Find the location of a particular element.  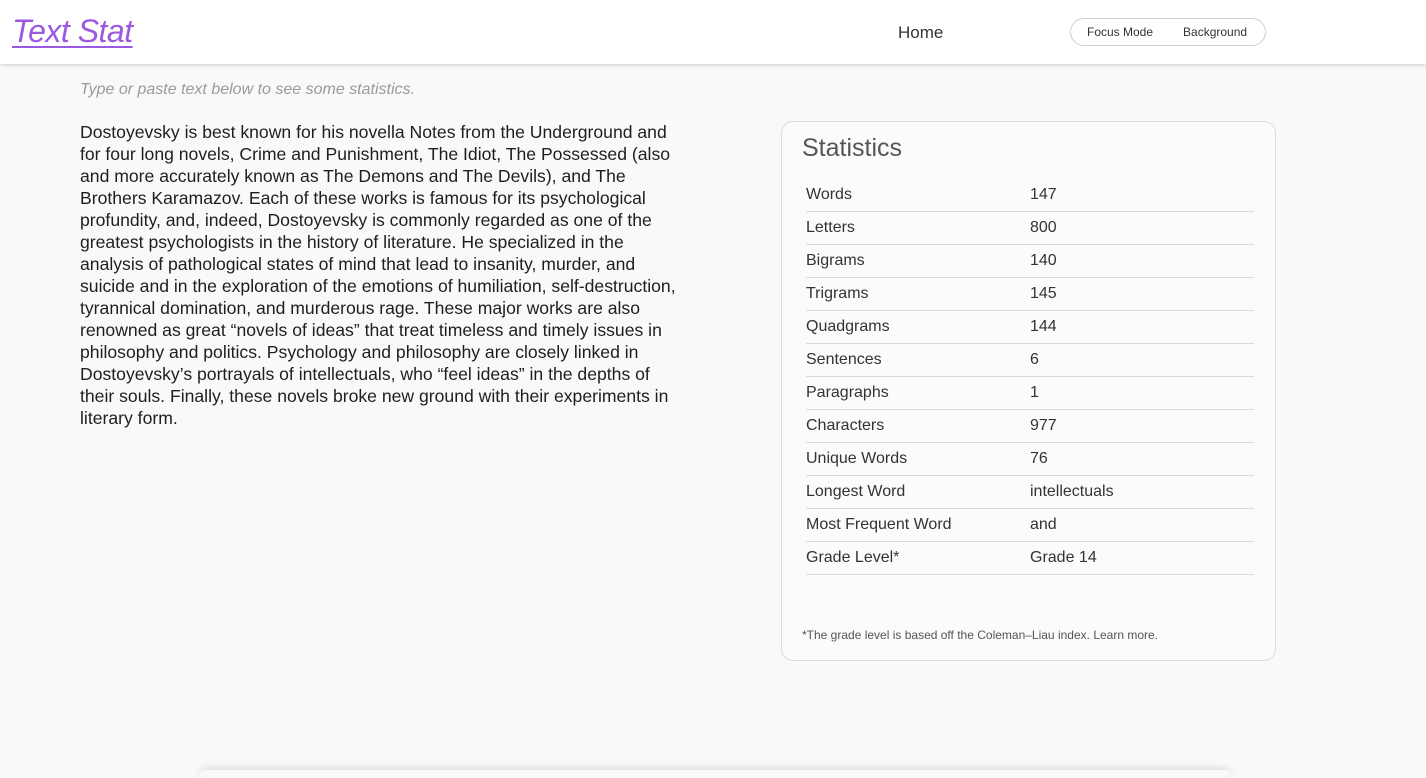

stat-value: 76 is located at coordinates (1142, 459).